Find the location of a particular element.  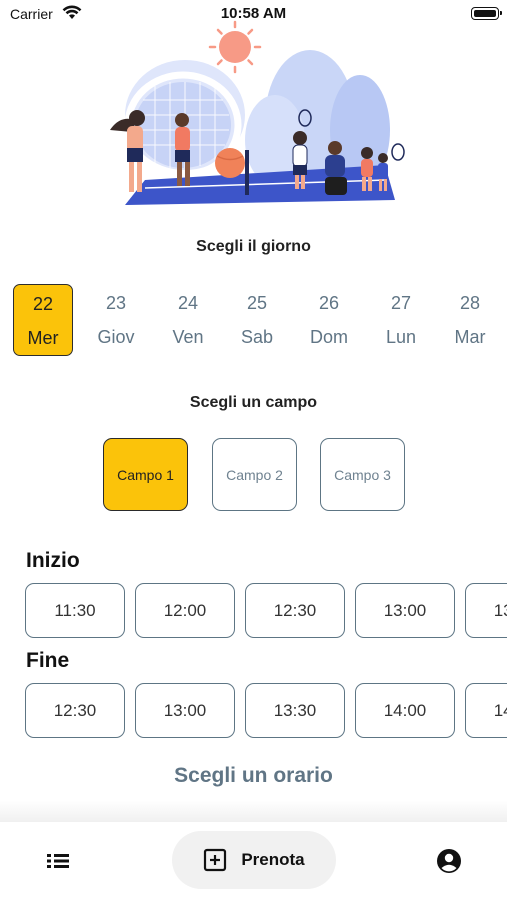

day-number: 23 is located at coordinates (116, 303).